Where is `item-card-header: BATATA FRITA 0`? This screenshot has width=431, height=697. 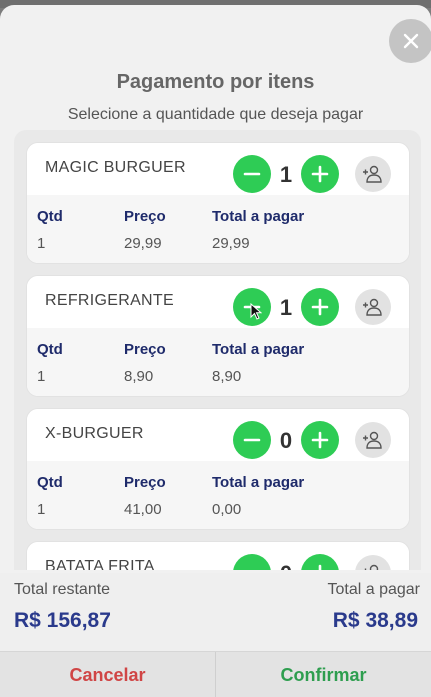 item-card-header: BATATA FRITA 0 is located at coordinates (218, 556).